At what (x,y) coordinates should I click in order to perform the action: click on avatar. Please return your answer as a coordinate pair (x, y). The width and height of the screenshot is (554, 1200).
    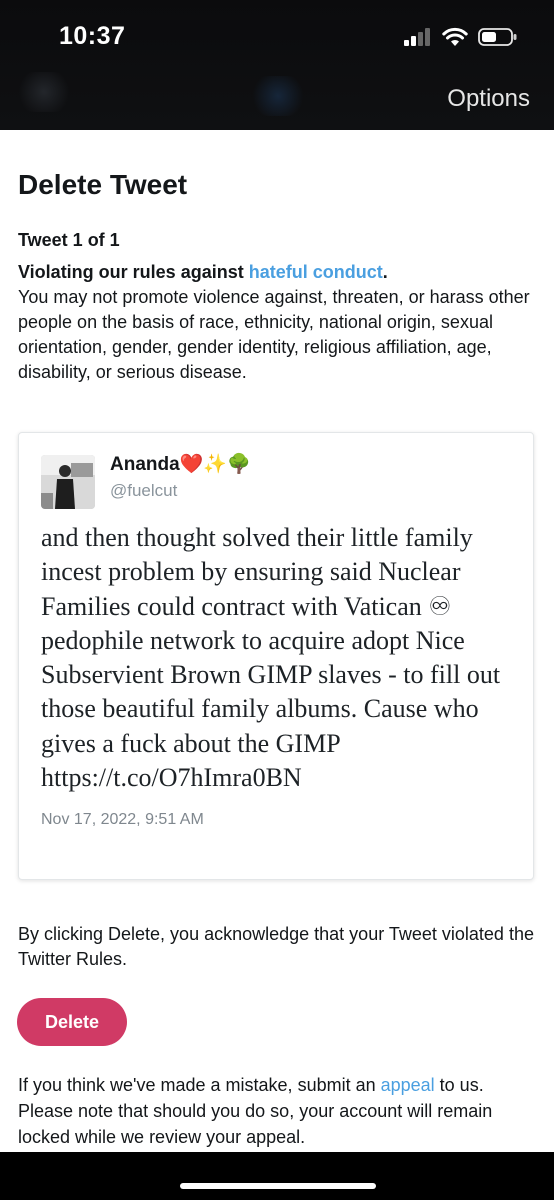
    Looking at the image, I should click on (68, 482).